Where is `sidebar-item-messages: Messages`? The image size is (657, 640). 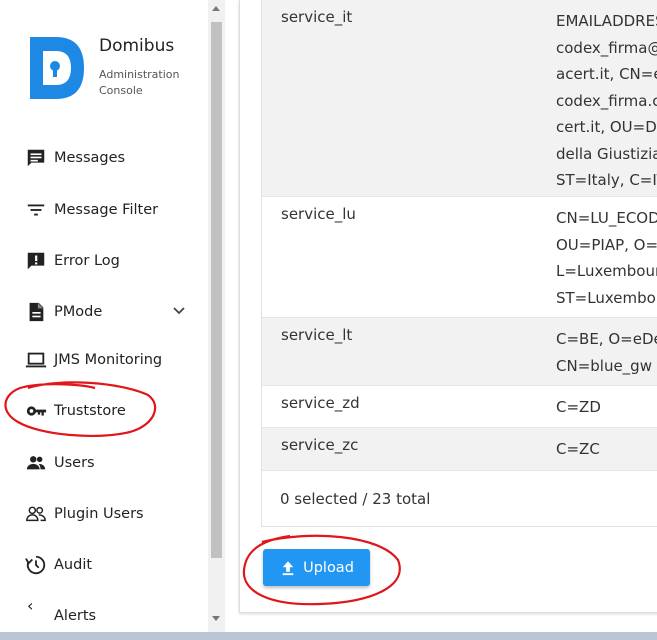
sidebar-item-messages: Messages is located at coordinates (111, 158).